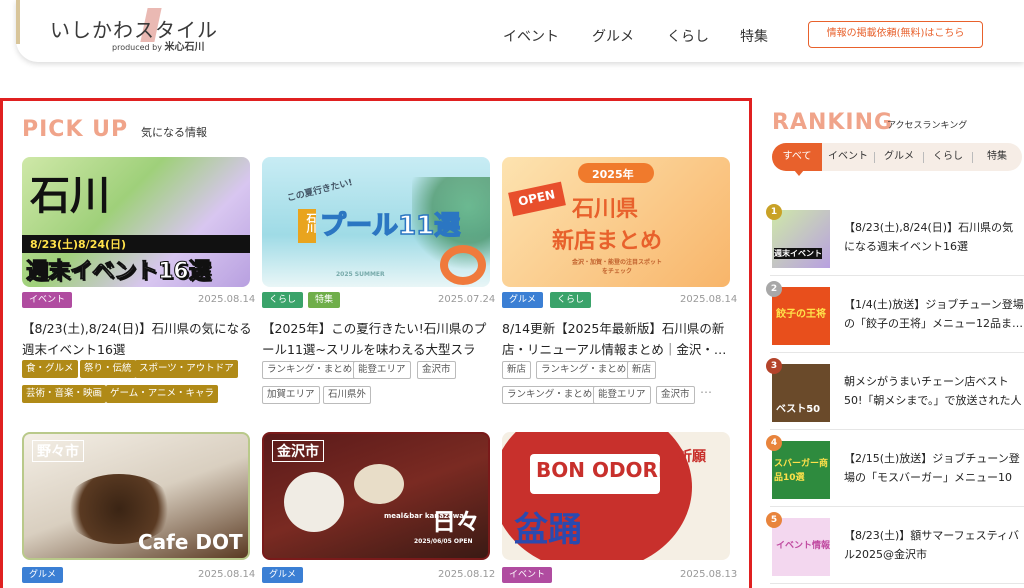 This screenshot has height=588, width=1024. Describe the element at coordinates (58, 451) in the screenshot. I see `thumb-area: 野々市` at that location.